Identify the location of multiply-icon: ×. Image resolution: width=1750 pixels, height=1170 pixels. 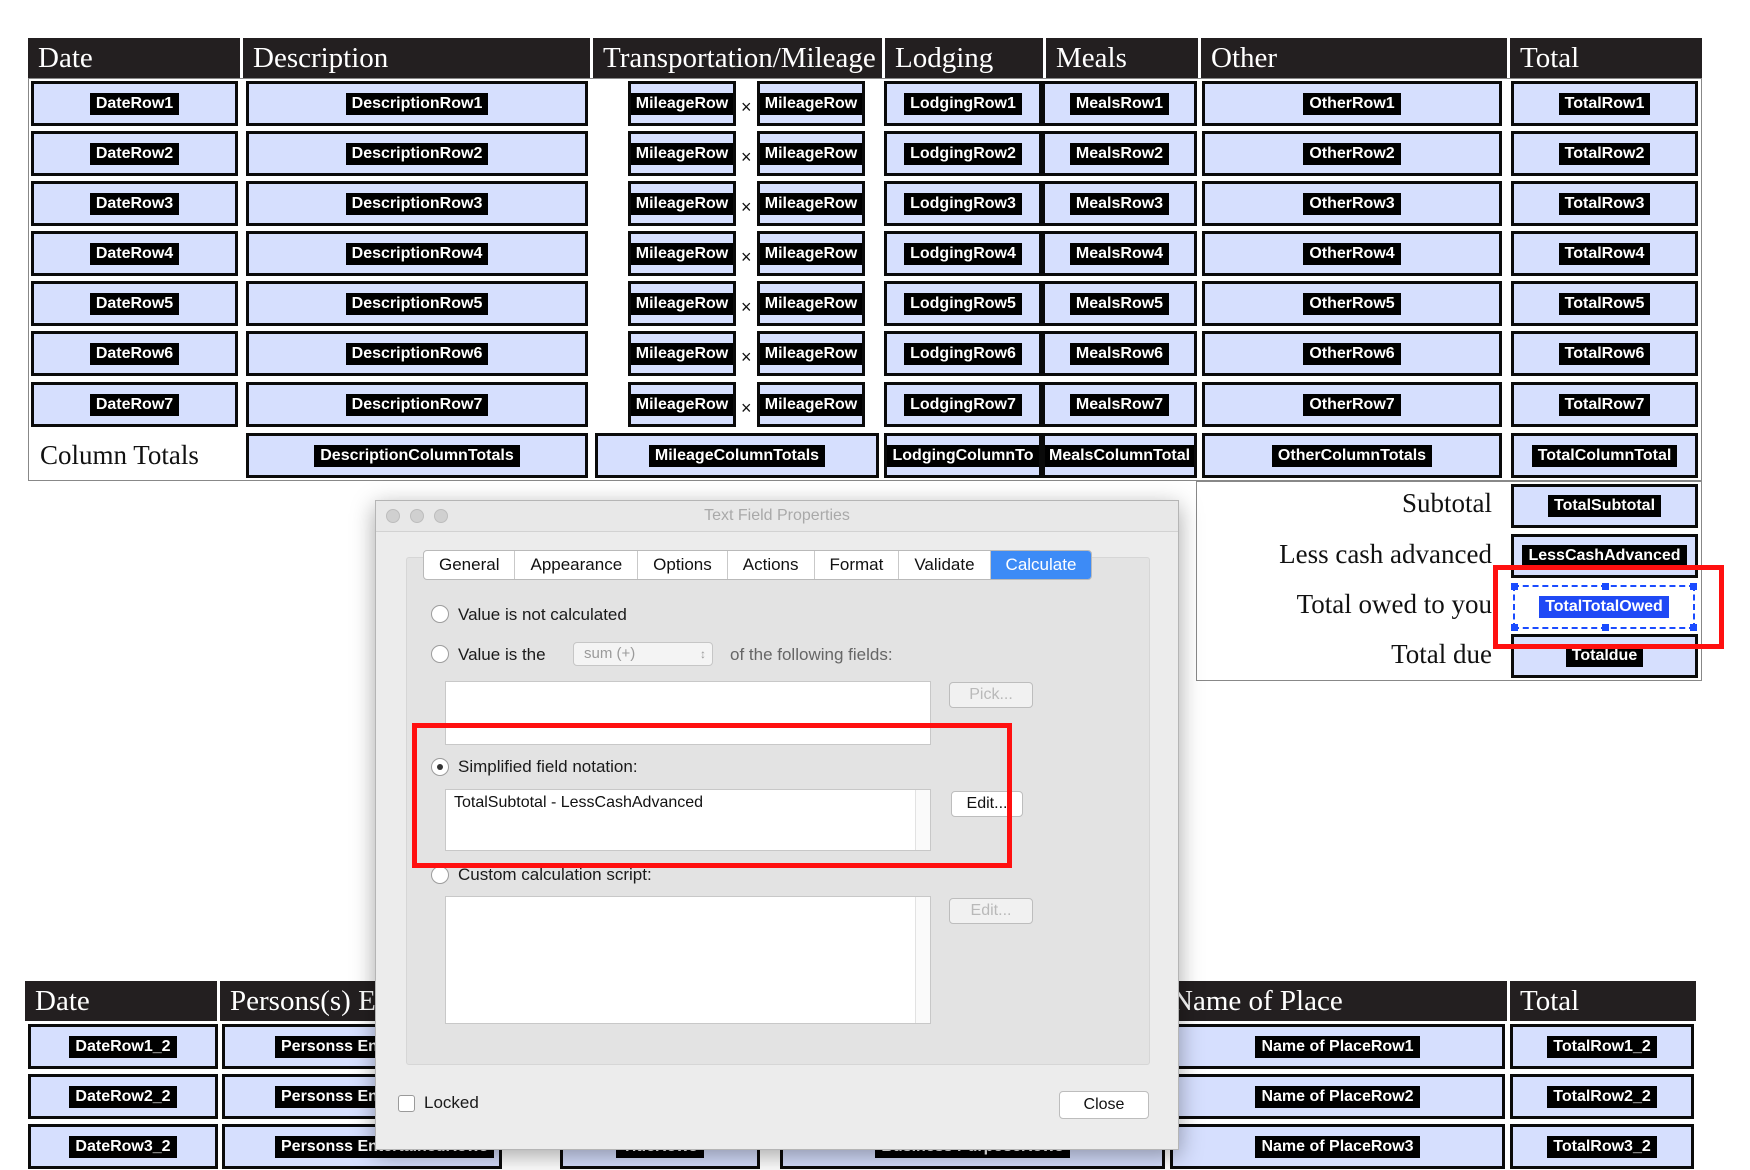
(746, 107).